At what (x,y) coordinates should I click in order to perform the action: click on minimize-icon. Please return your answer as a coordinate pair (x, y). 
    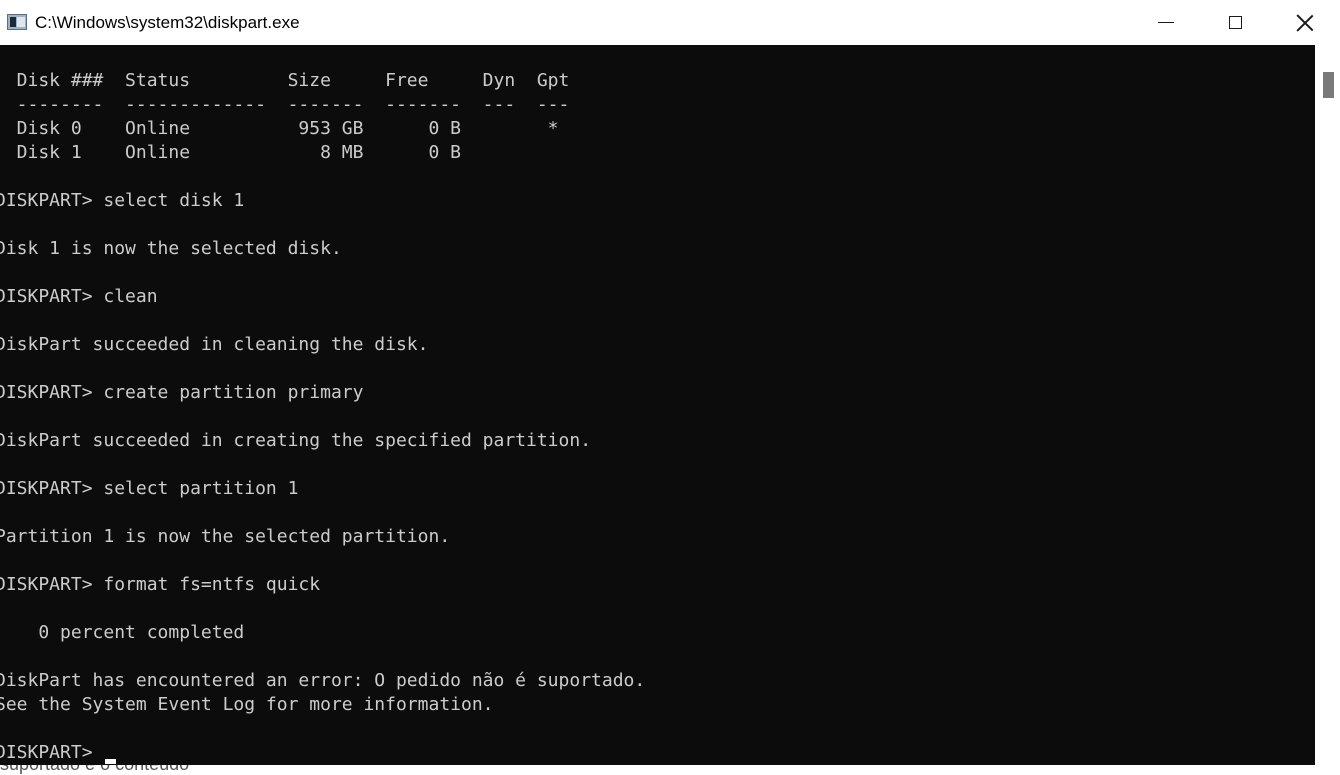
    Looking at the image, I should click on (1166, 22).